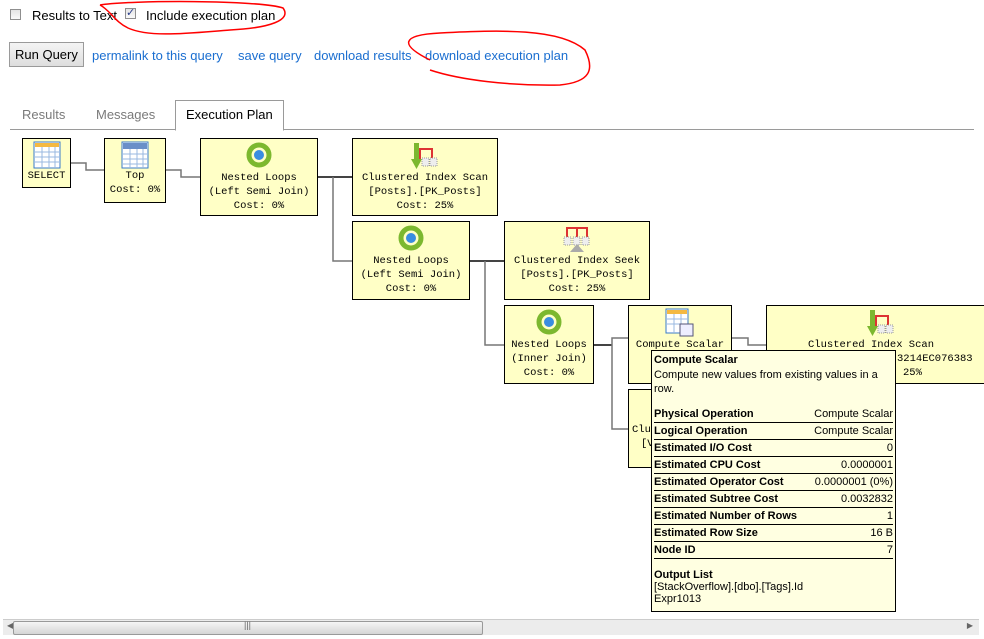  Describe the element at coordinates (970, 625) in the screenshot. I see `scroll-right-arrow-icon: ▶` at that location.